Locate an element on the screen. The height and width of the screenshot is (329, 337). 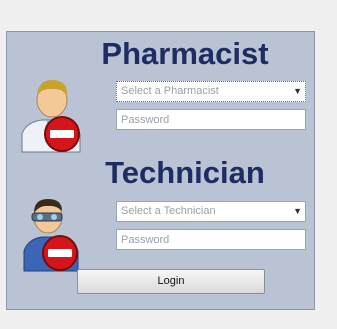
pharmacist-password-field is located at coordinates (211, 119).